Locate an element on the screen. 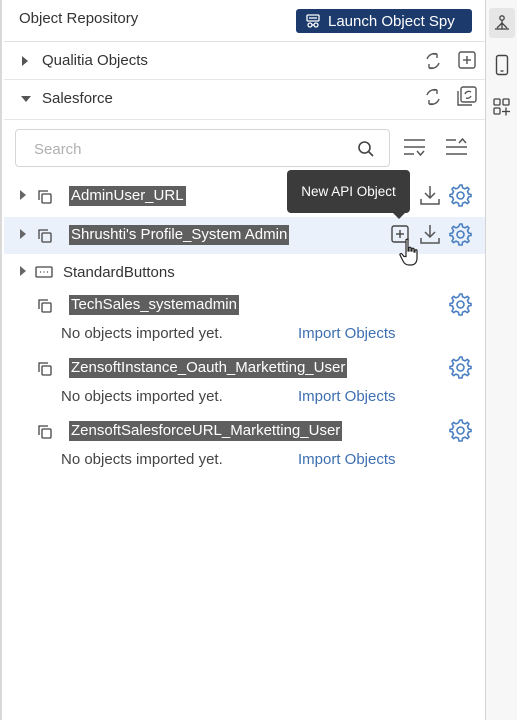 This screenshot has height=720, width=517. tooltip-text: New API Object is located at coordinates (348, 191).